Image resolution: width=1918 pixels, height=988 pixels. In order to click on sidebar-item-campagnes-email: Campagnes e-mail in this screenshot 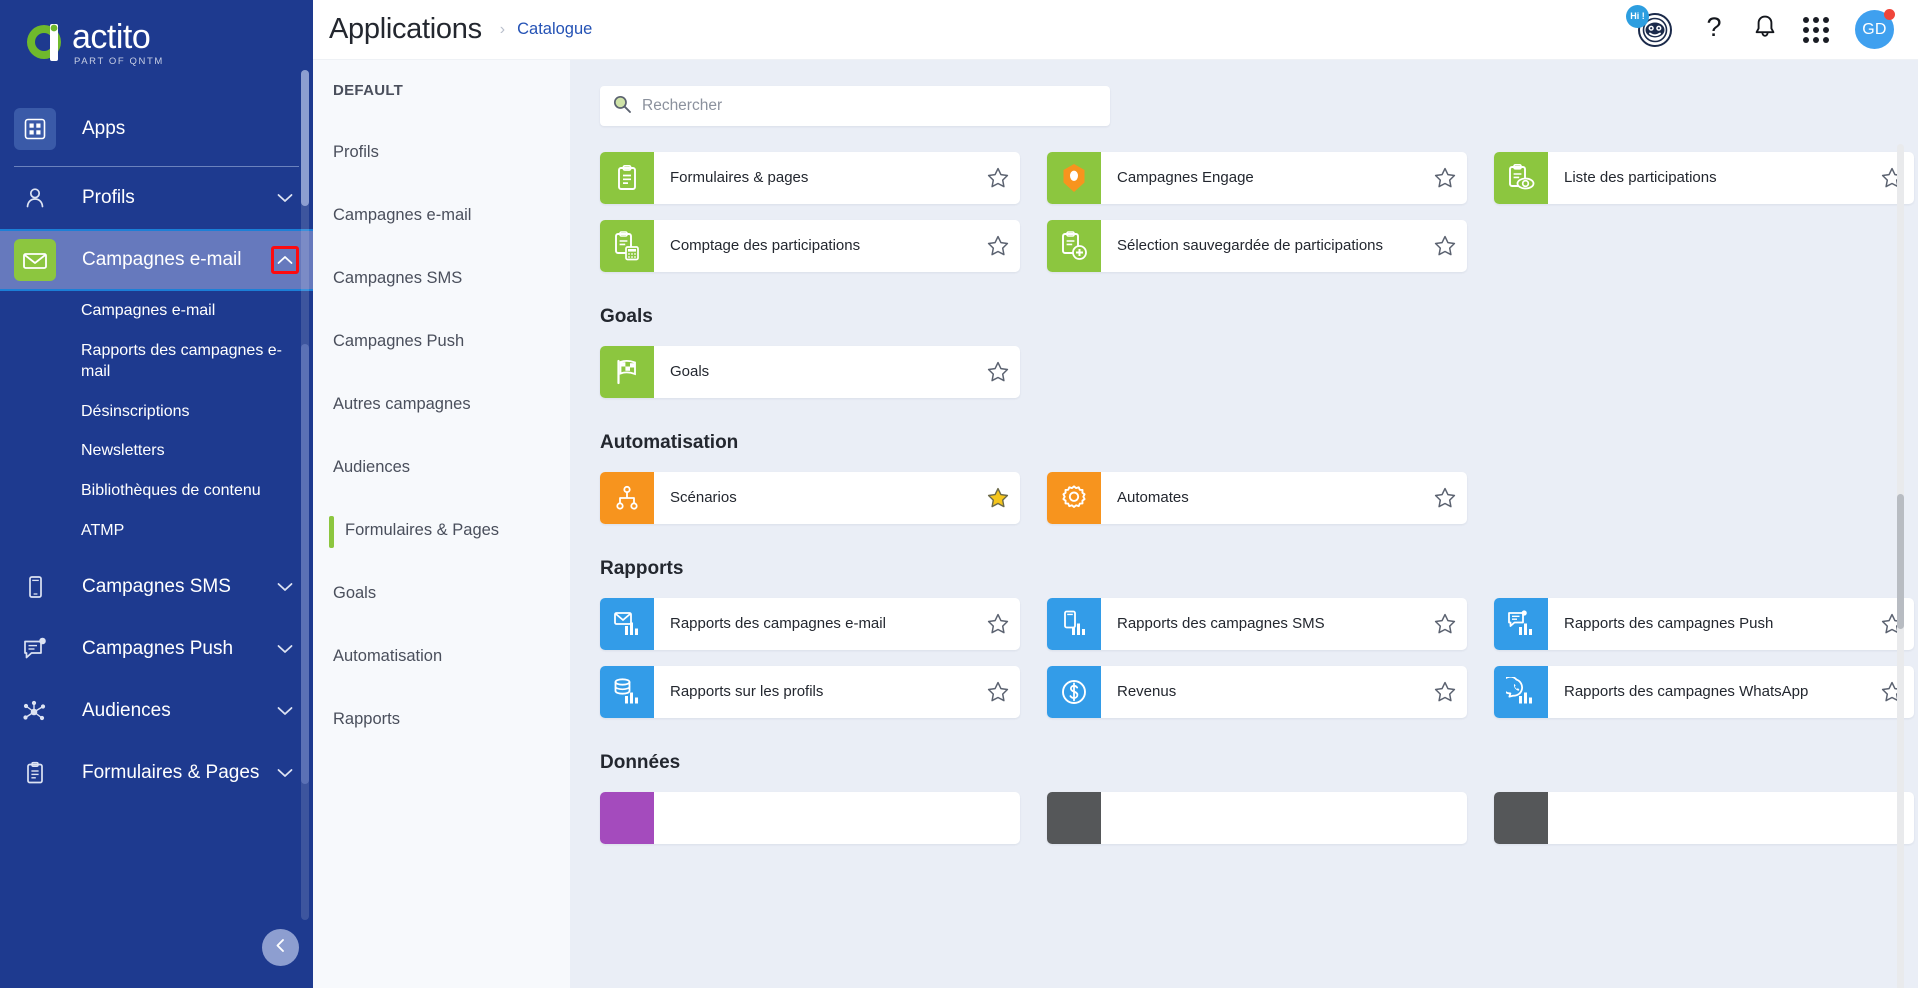, I will do `click(156, 260)`.